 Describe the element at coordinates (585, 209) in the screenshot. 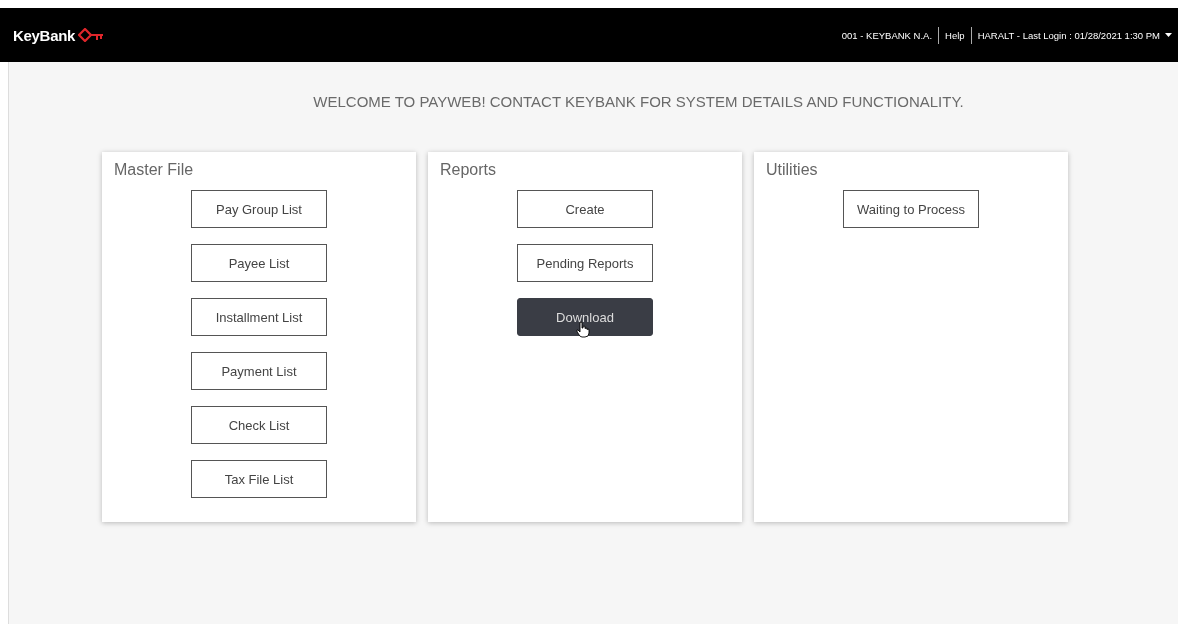

I see `menu-button: Create` at that location.